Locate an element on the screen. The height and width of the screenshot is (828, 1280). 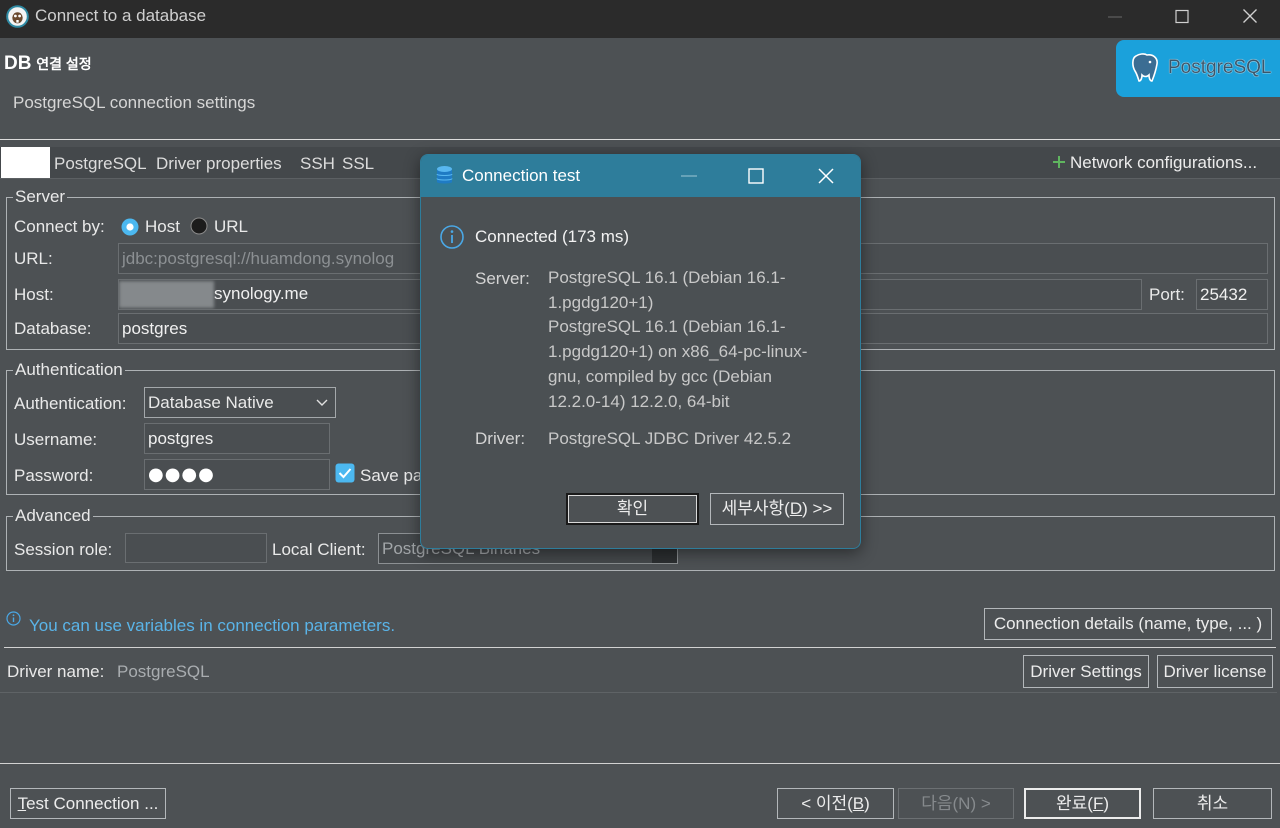
back-label: < 이전(B) is located at coordinates (835, 803).